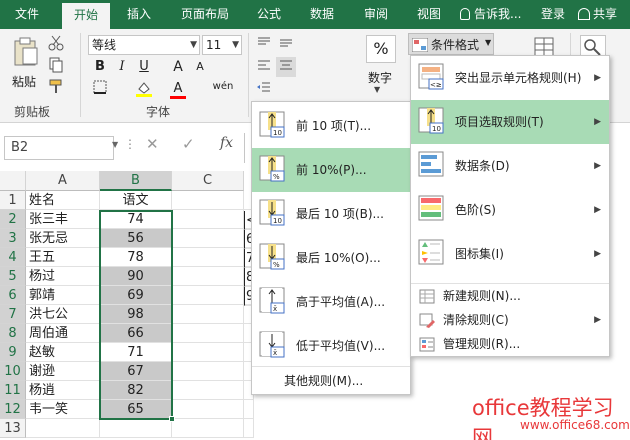  What do you see at coordinates (63, 276) in the screenshot?
I see `cell-name: 杨过` at bounding box center [63, 276].